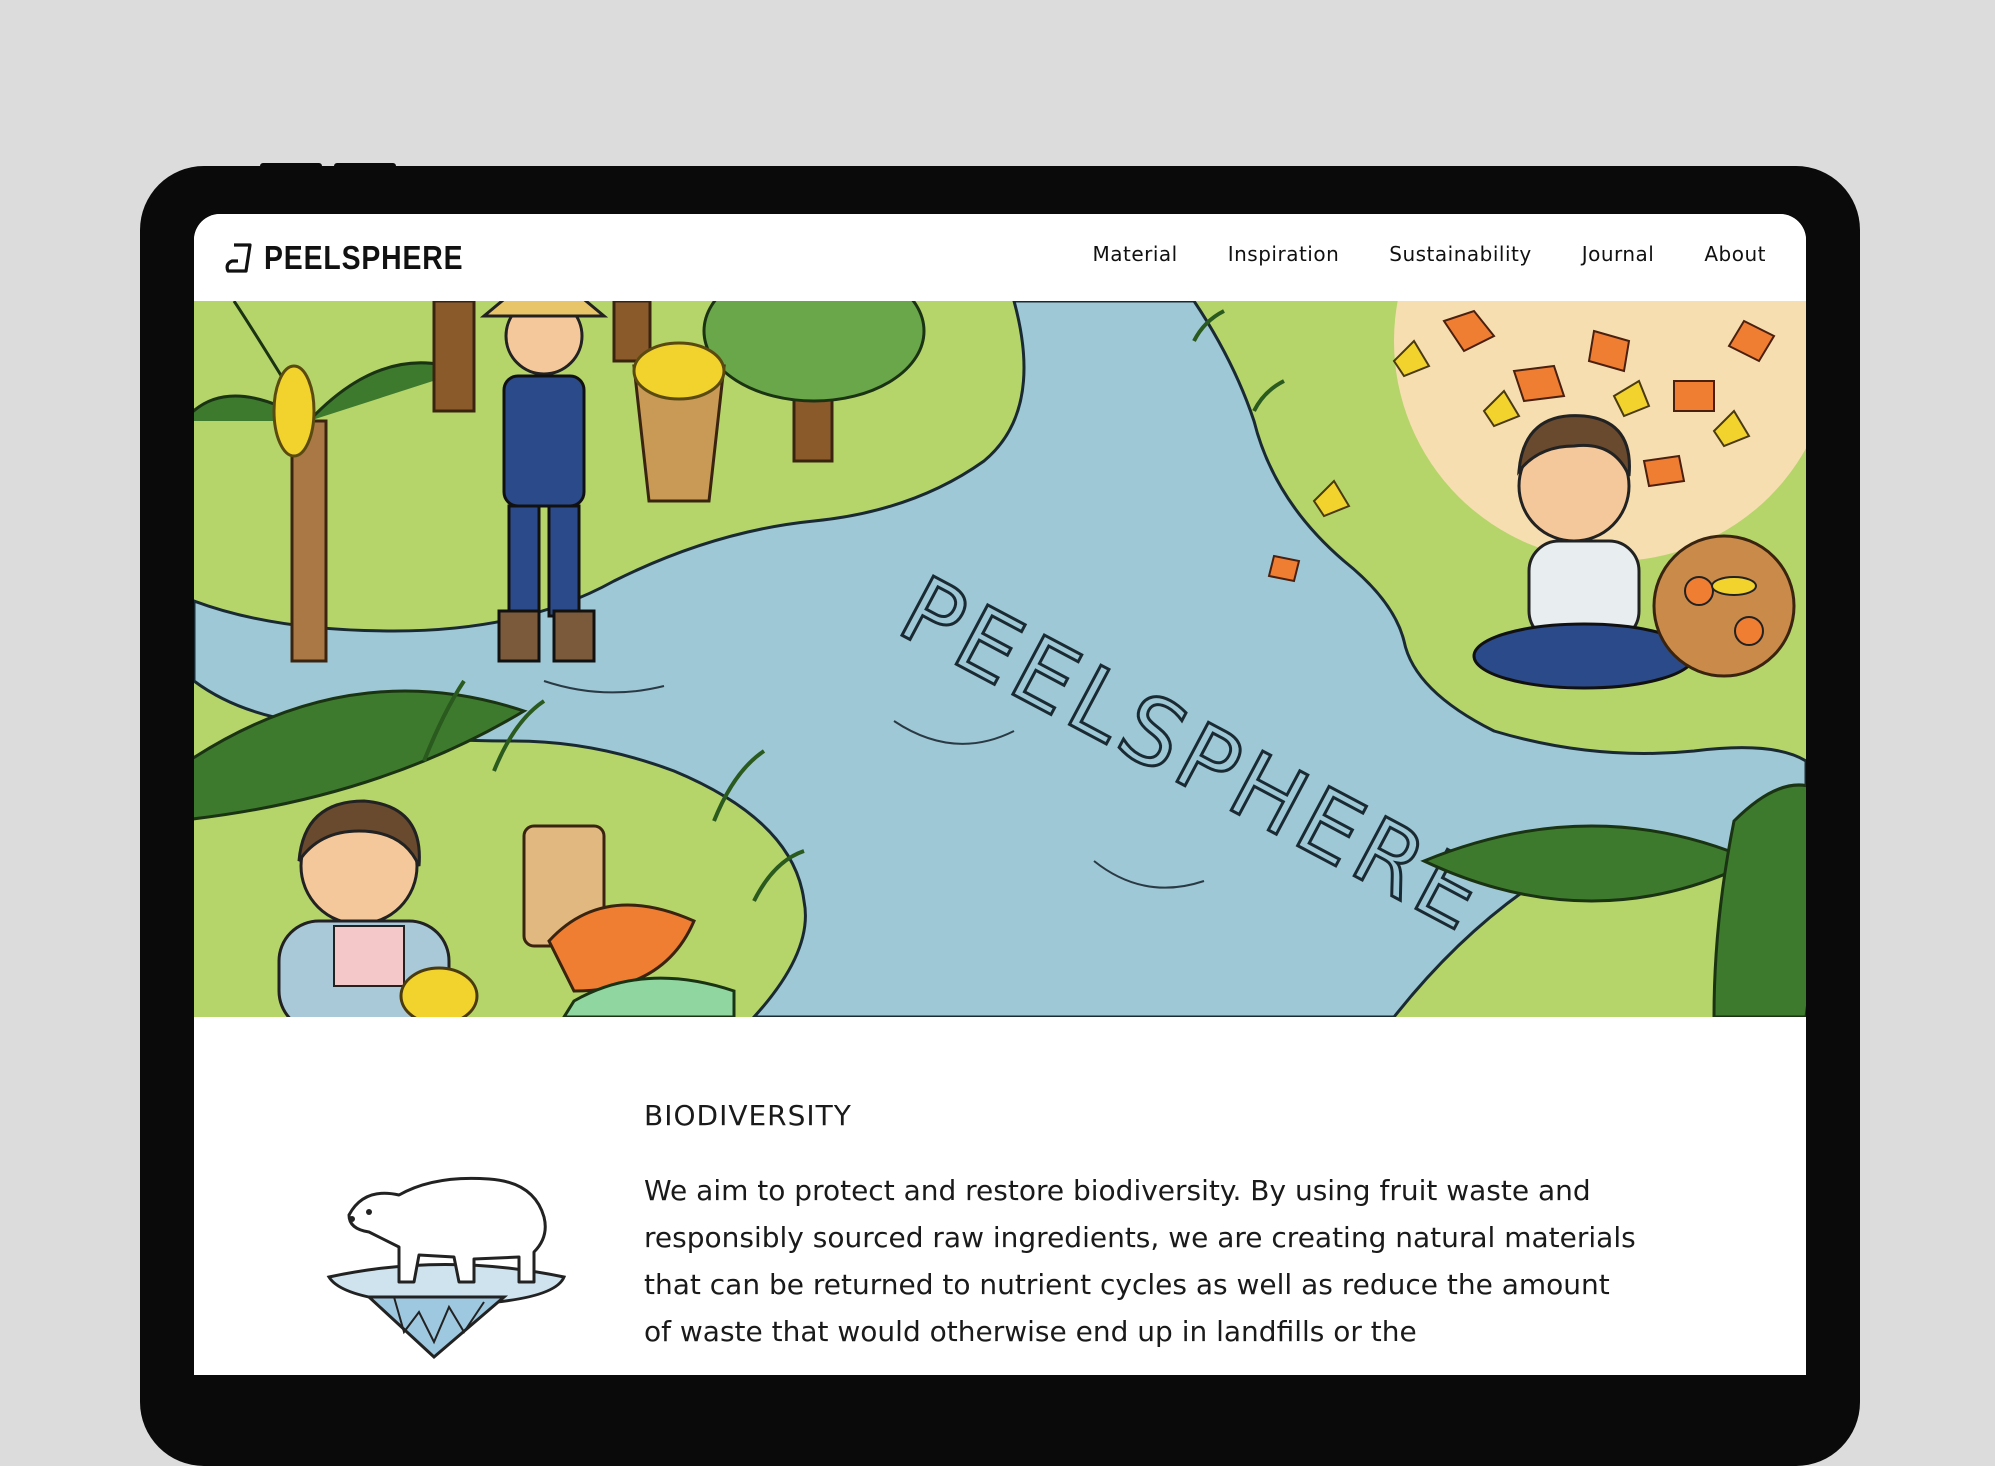 This screenshot has height=1466, width=1995. Describe the element at coordinates (1284, 254) in the screenshot. I see `nav-inspiration: Inspiration` at that location.